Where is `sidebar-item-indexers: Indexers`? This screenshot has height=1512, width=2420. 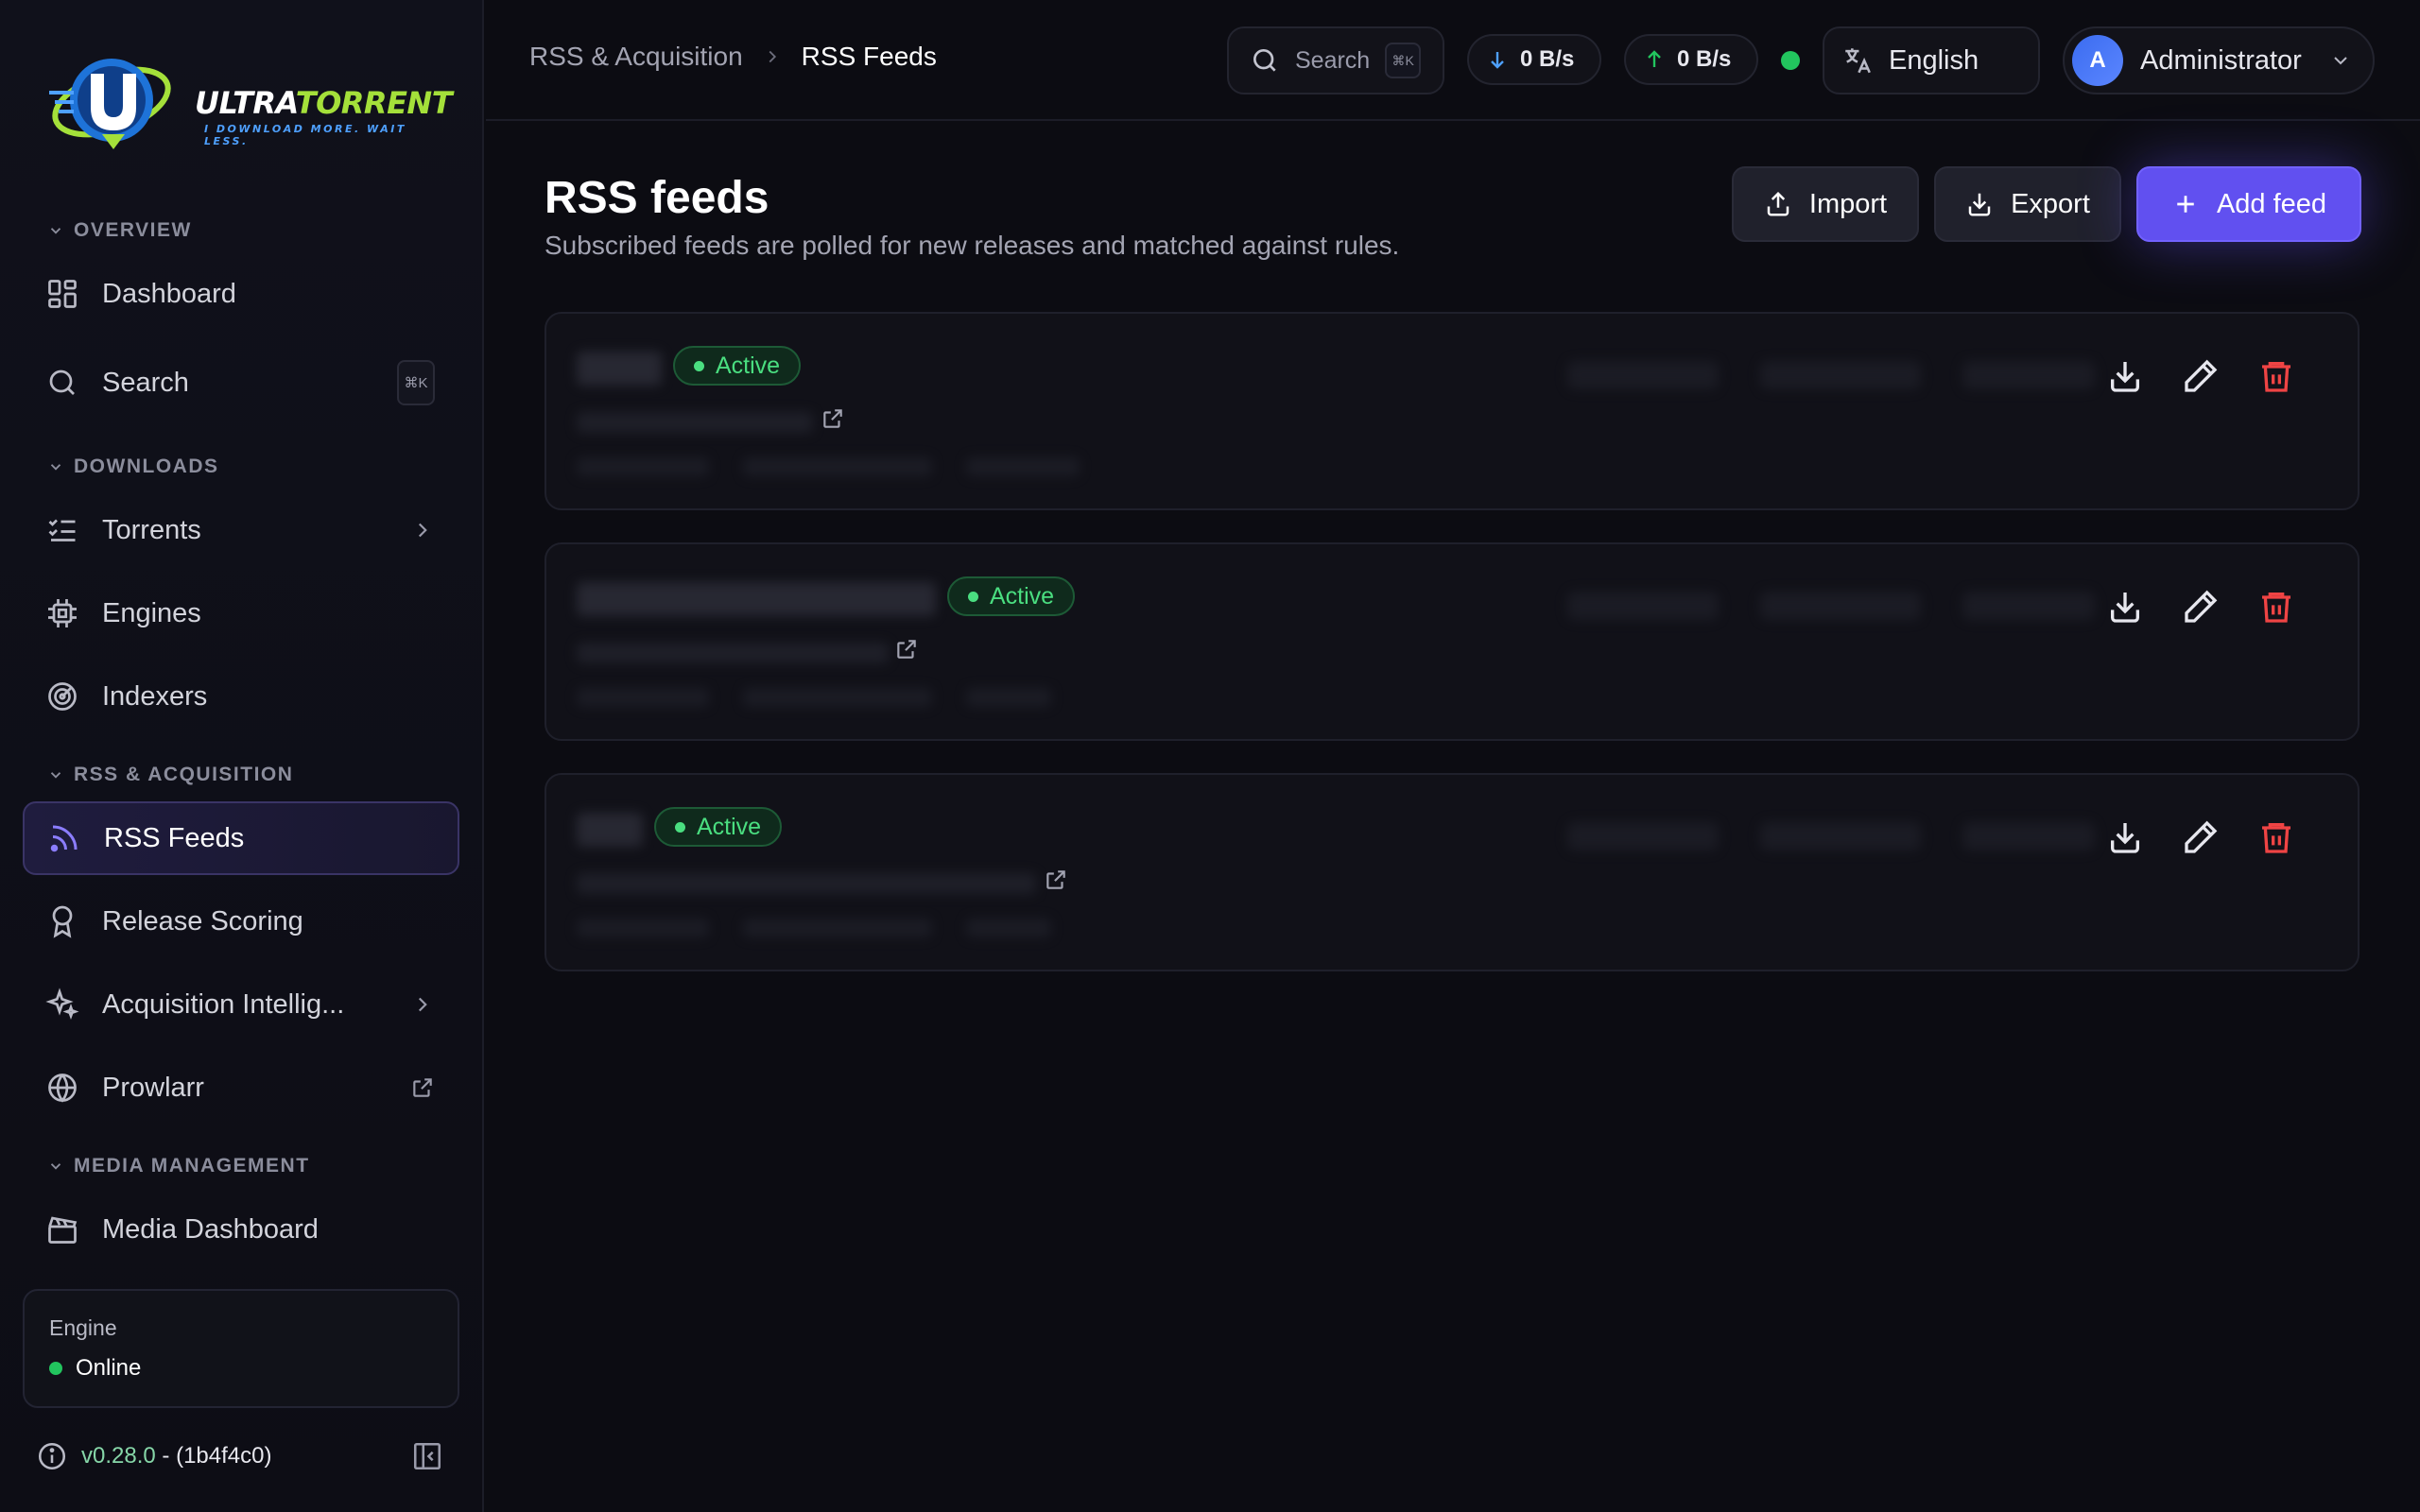
sidebar-item-indexers: Indexers is located at coordinates (241, 696).